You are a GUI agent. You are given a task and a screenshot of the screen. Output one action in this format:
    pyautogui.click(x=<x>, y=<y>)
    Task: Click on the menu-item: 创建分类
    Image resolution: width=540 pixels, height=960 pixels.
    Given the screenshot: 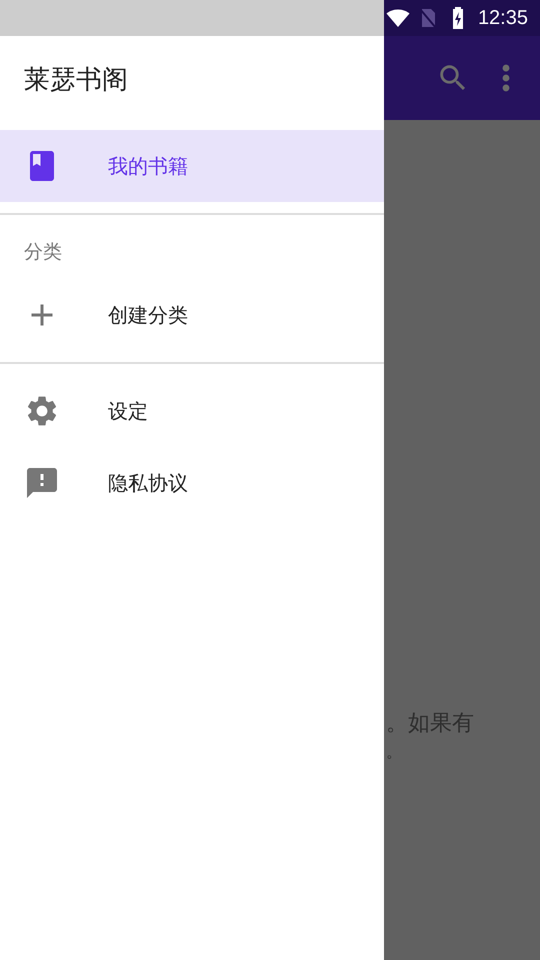 What is the action you would take?
    pyautogui.click(x=192, y=315)
    